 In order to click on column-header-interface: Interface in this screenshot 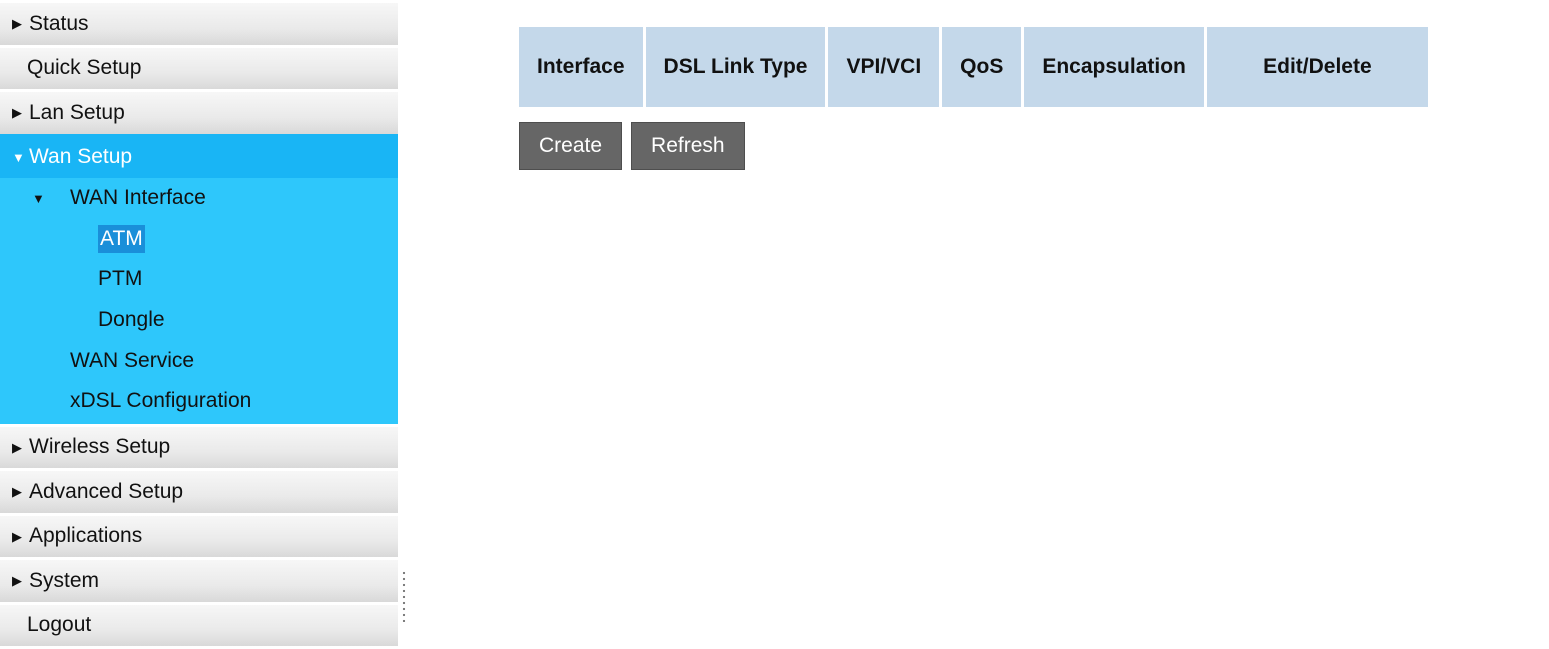, I will do `click(581, 67)`.